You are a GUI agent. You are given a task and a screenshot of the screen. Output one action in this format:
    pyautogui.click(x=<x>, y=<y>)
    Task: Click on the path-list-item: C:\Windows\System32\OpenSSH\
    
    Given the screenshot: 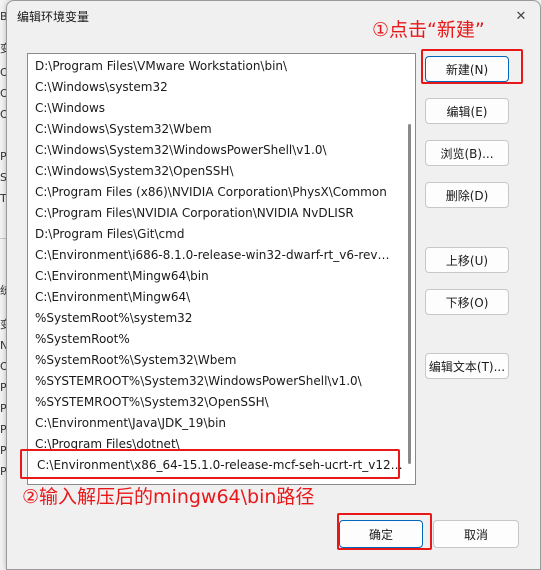 What is the action you would take?
    pyautogui.click(x=216, y=171)
    